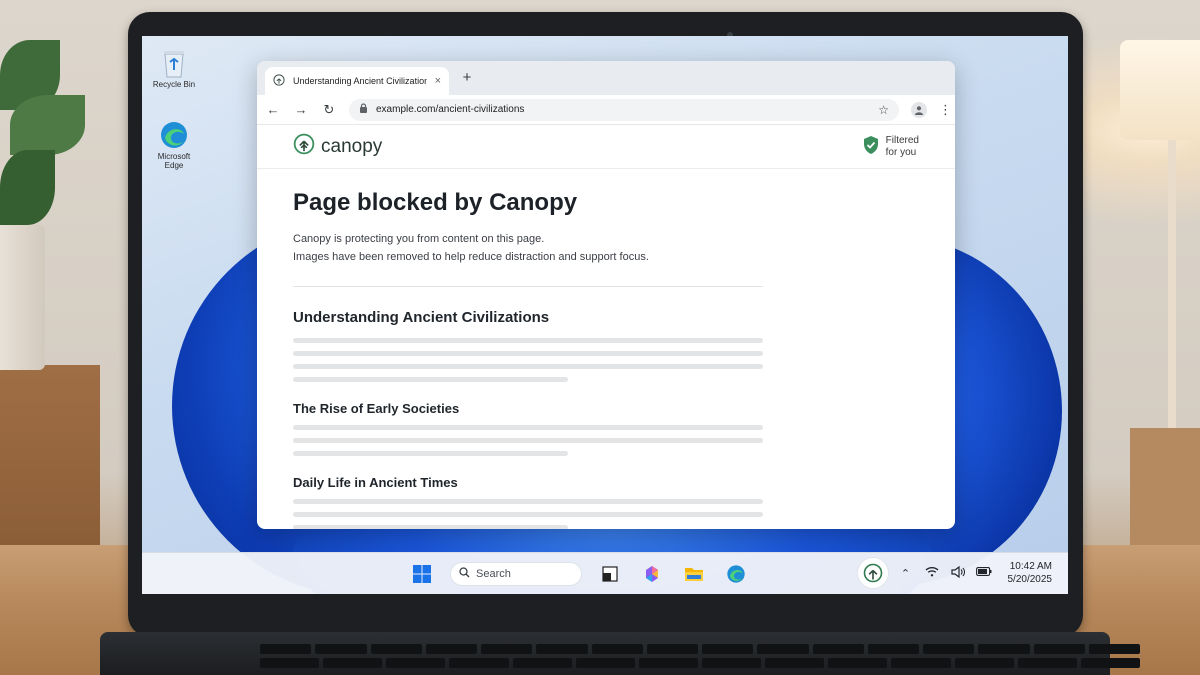 This screenshot has height=675, width=1200. I want to click on windows-logo-icon, so click(422, 574).